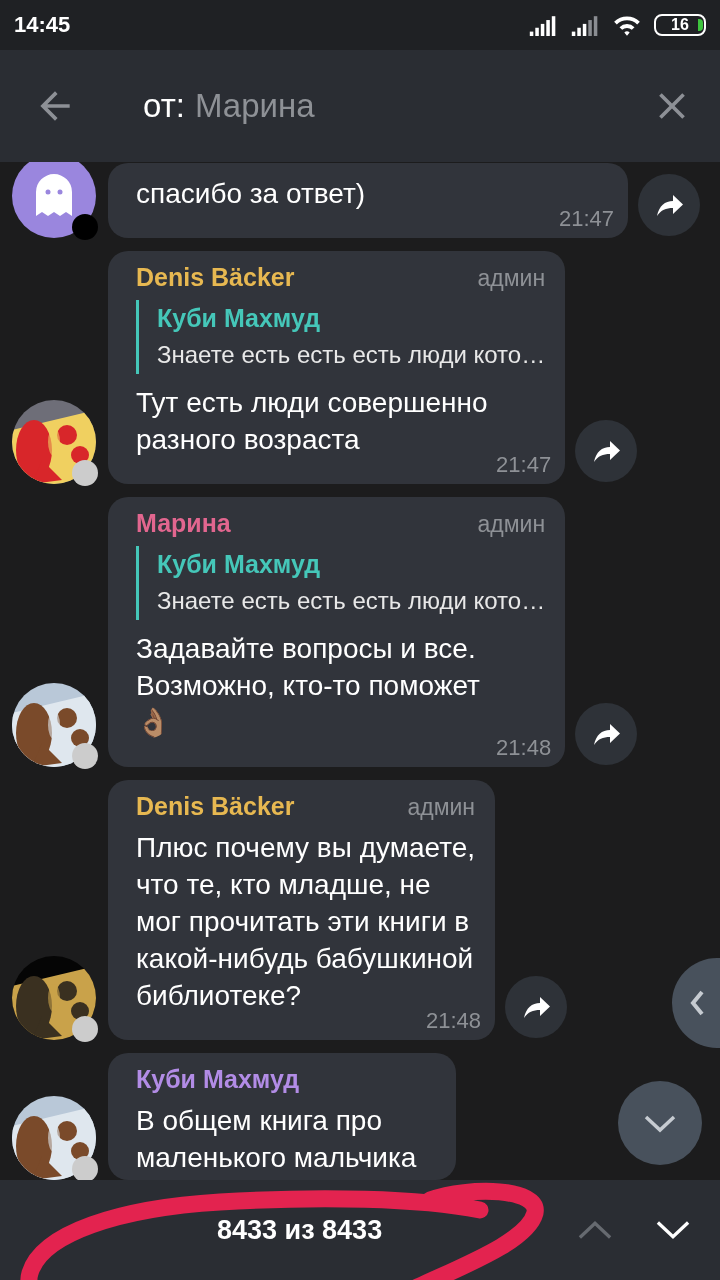 This screenshot has height=1280, width=720. Describe the element at coordinates (218, 1079) in the screenshot. I see `sender-name: Куби Махмуд` at that location.